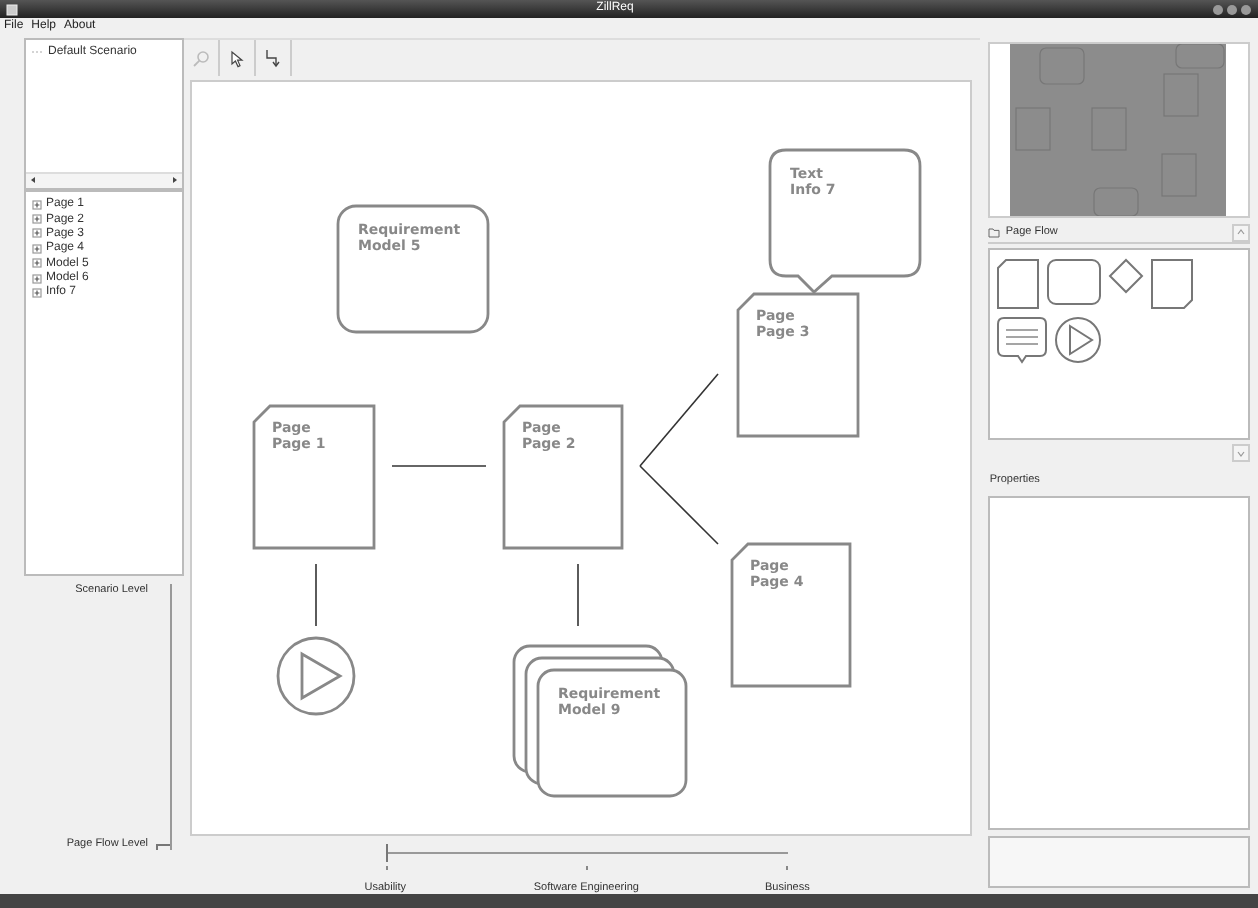  What do you see at coordinates (1073, 282) in the screenshot?
I see `requirement-shape-icon` at bounding box center [1073, 282].